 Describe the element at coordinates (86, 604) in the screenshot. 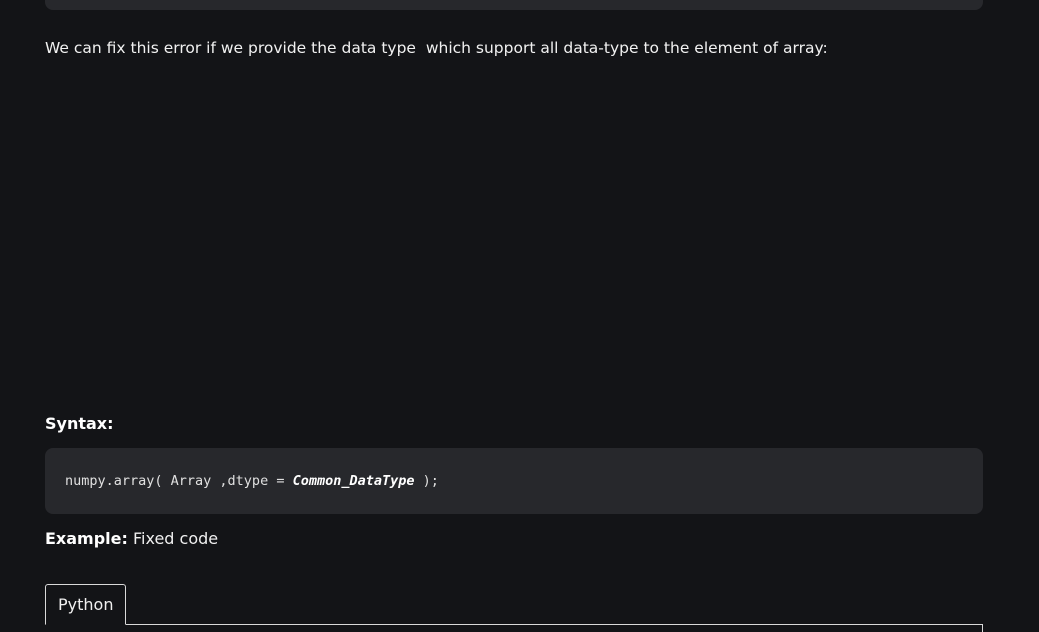

I see `tab-python: Python` at that location.